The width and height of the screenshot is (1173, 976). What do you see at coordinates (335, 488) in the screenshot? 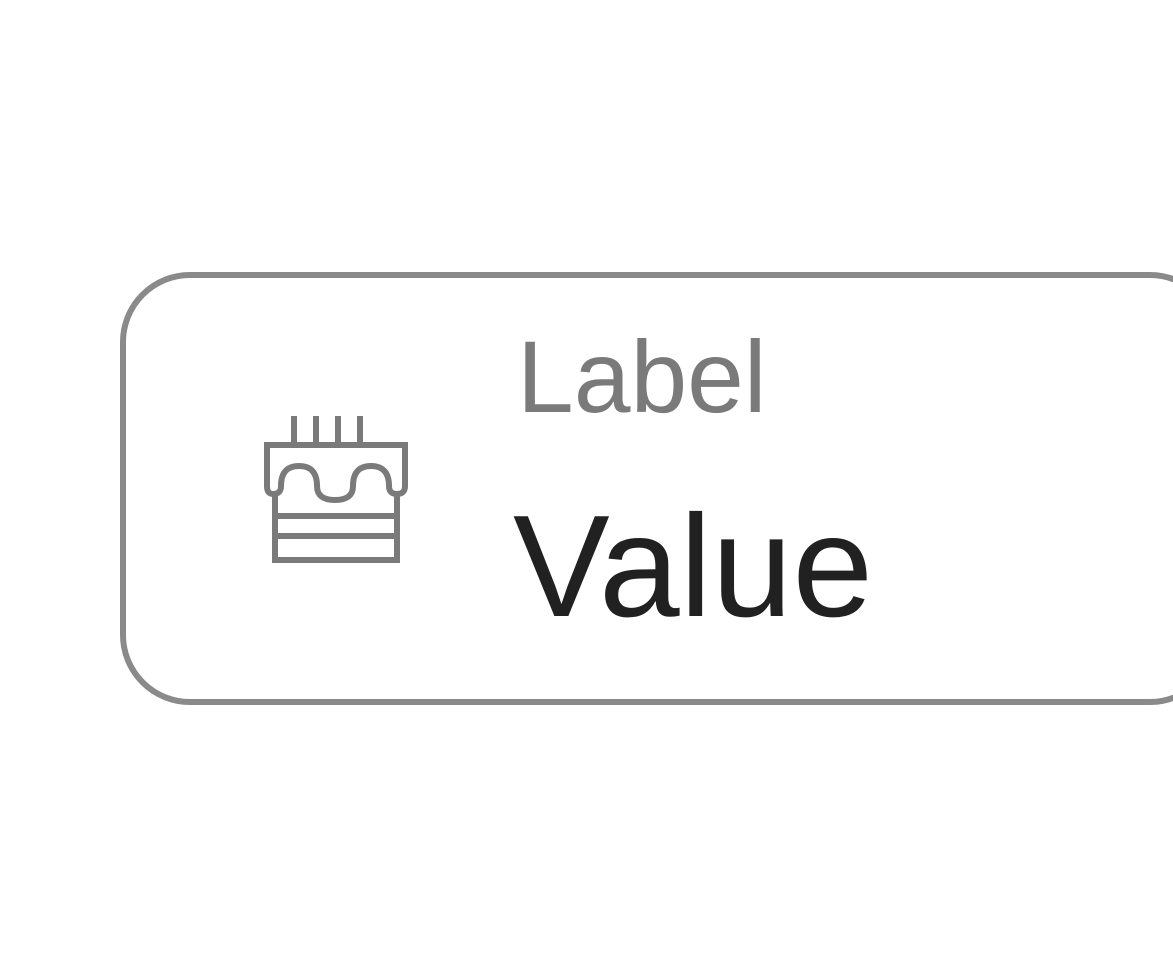
I see `cake-icon` at bounding box center [335, 488].